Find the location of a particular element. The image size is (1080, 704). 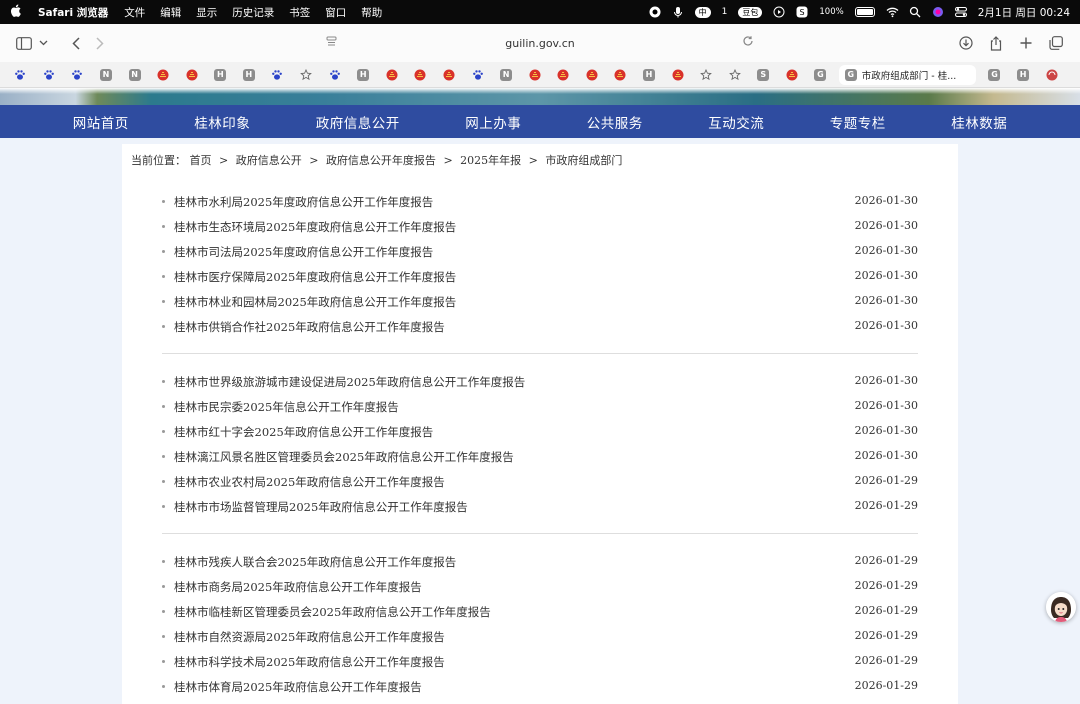

breadcrumb-current: 市政府组成部门 is located at coordinates (583, 160).